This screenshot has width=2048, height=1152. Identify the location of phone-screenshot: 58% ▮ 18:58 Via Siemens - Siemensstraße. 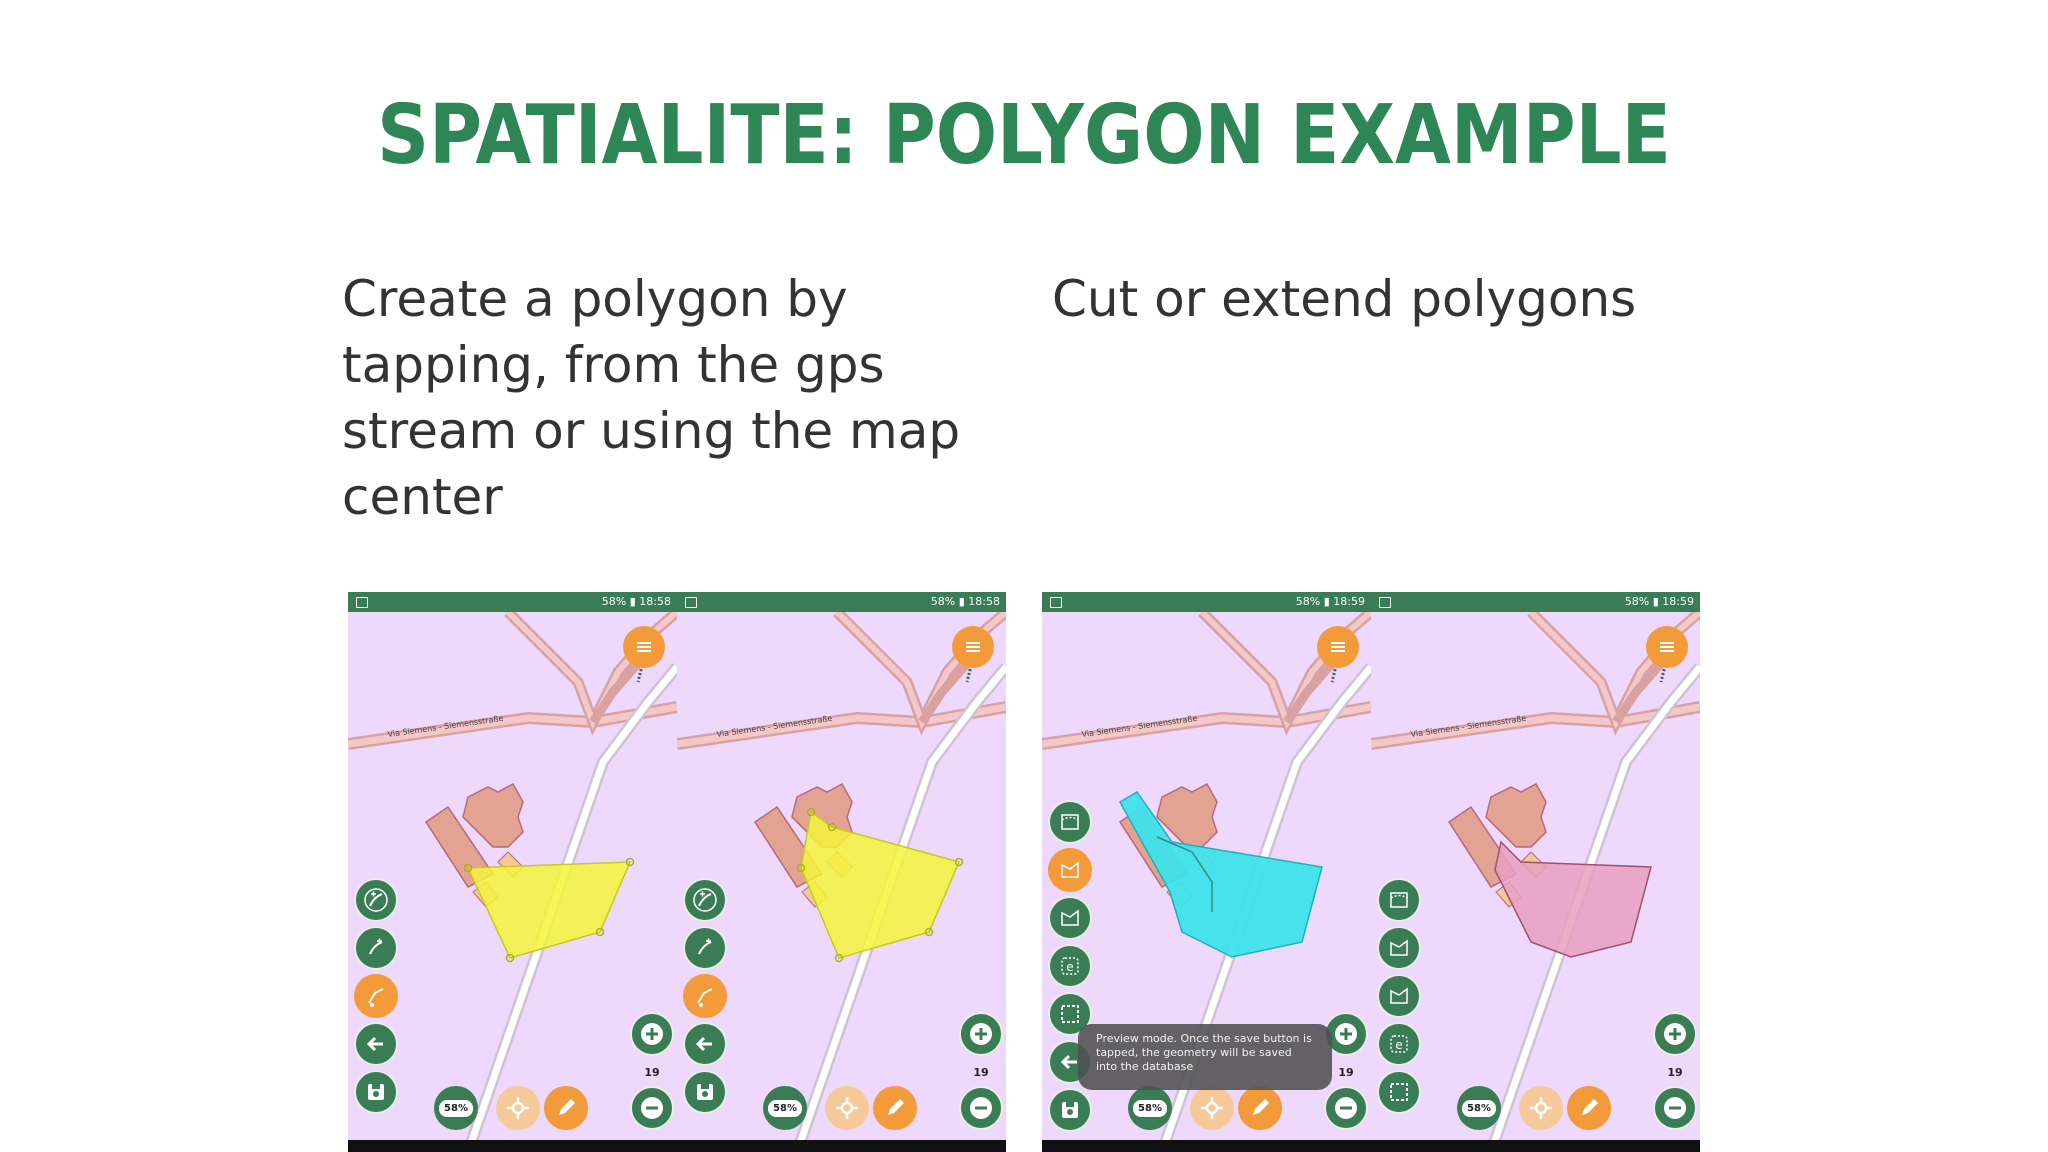
(512, 872).